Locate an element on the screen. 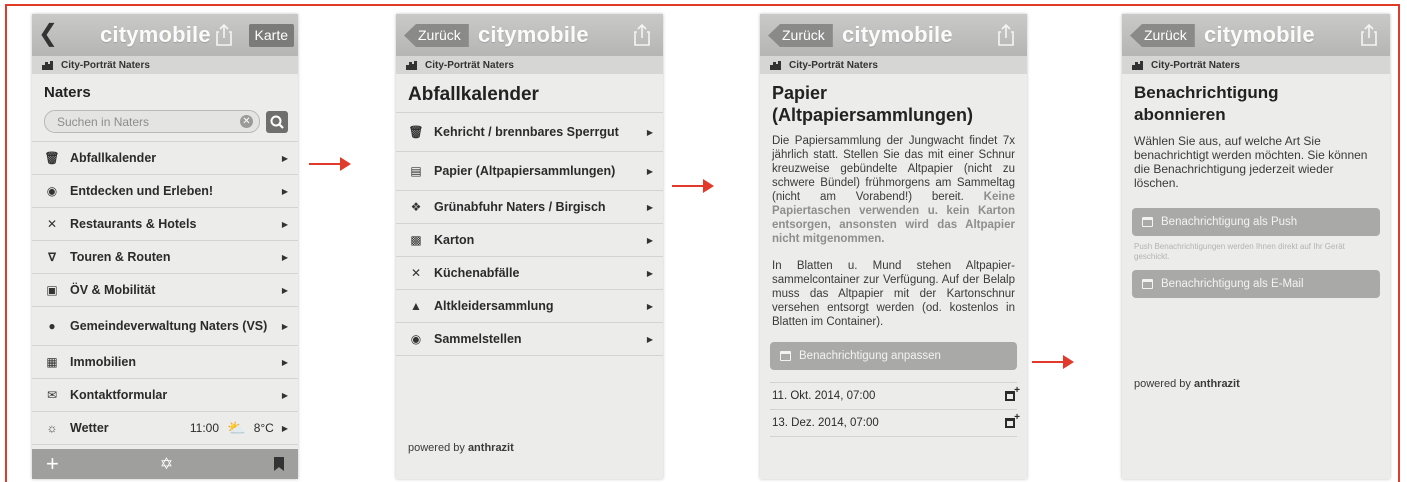 Image resolution: width=1407 pixels, height=482 pixels. button-label: Benachrichtigung anpassen is located at coordinates (870, 356).